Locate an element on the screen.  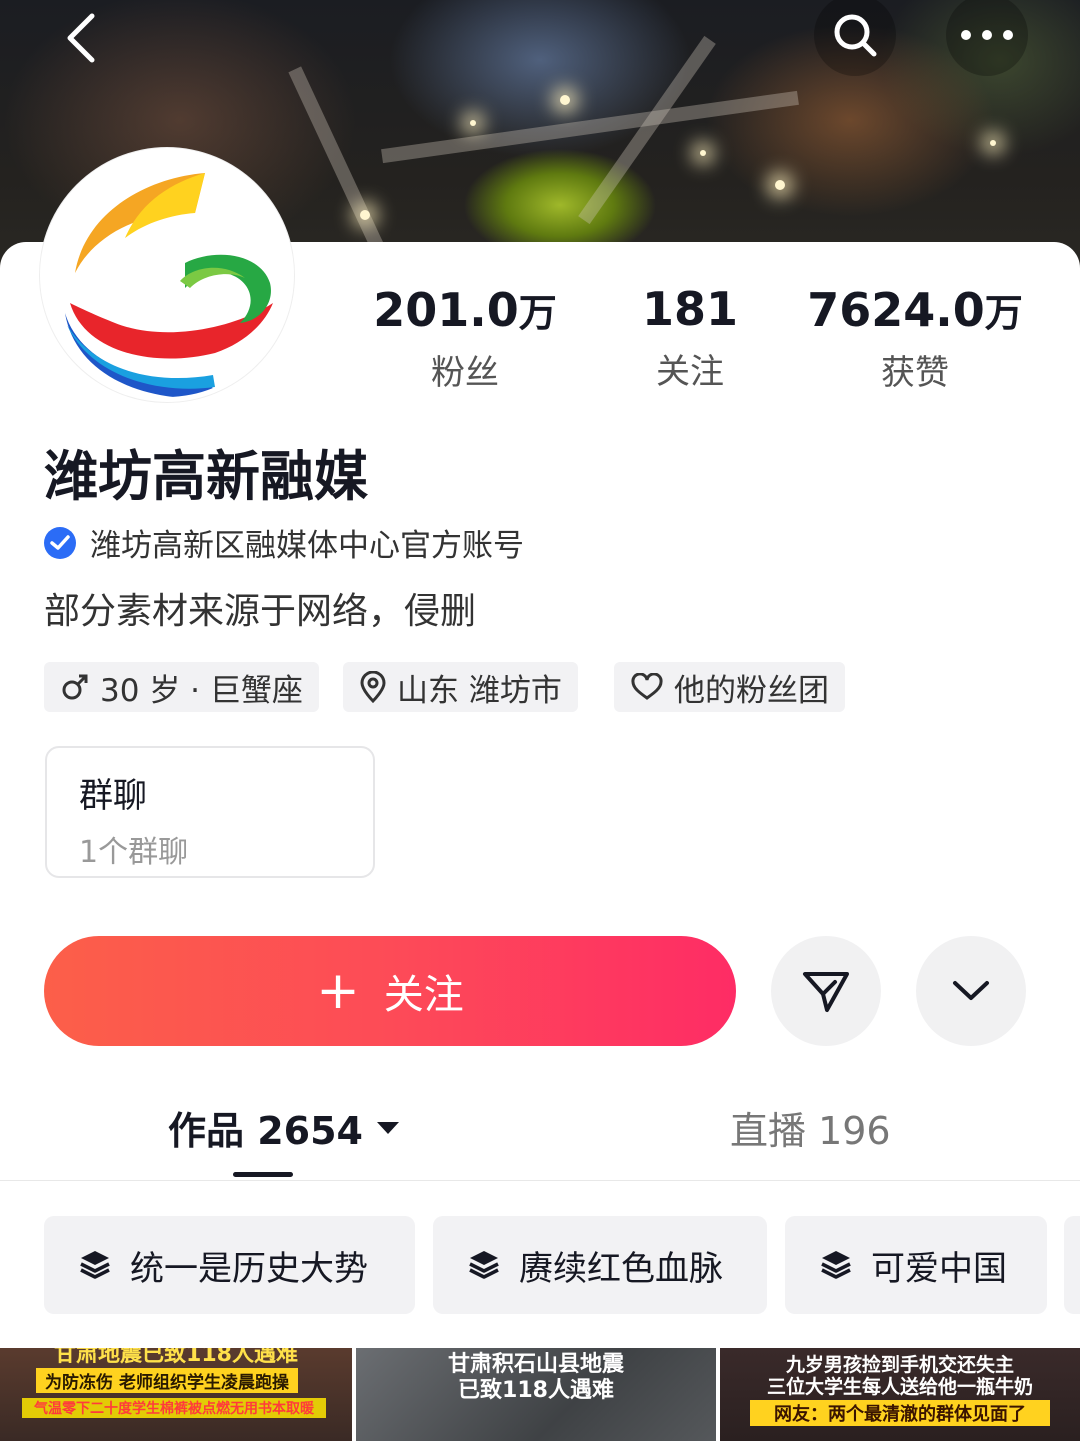
back-arrow-icon is located at coordinates (81, 38).